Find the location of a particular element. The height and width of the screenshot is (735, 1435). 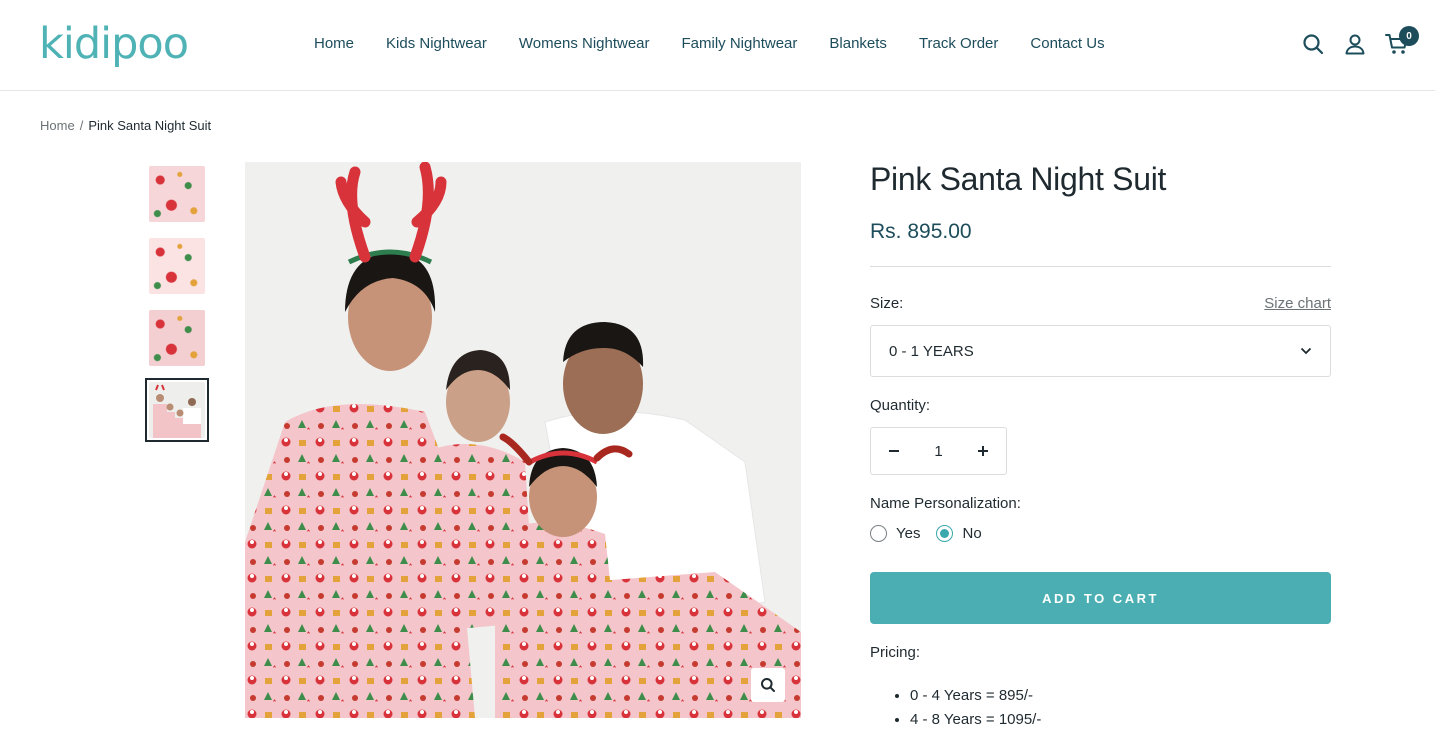

size-select-value: 0 - 1 YEARS is located at coordinates (931, 351).